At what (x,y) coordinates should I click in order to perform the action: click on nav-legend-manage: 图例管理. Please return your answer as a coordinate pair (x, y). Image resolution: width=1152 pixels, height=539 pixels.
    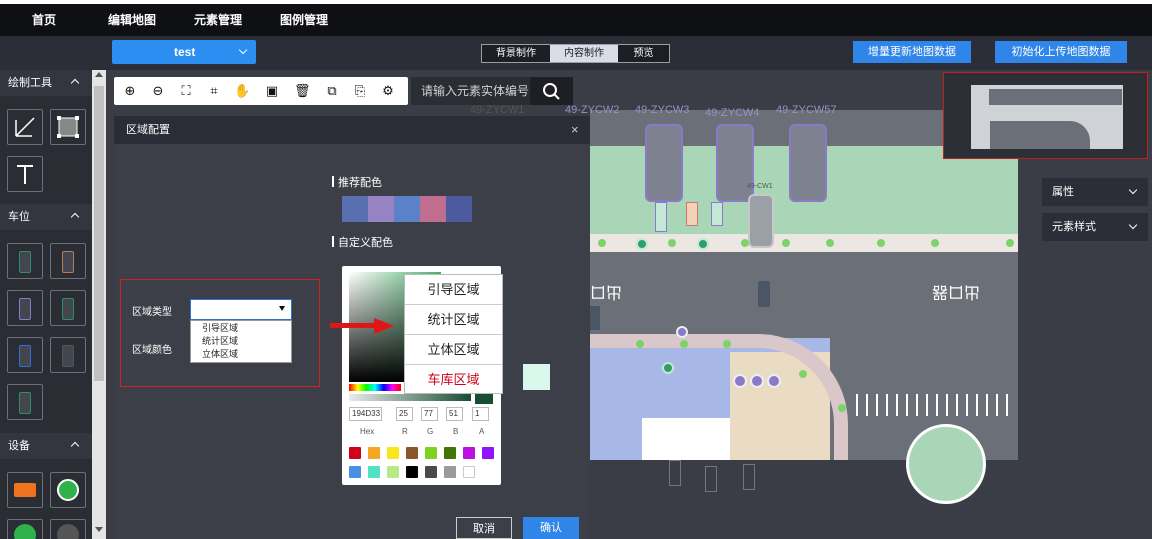
    Looking at the image, I should click on (304, 20).